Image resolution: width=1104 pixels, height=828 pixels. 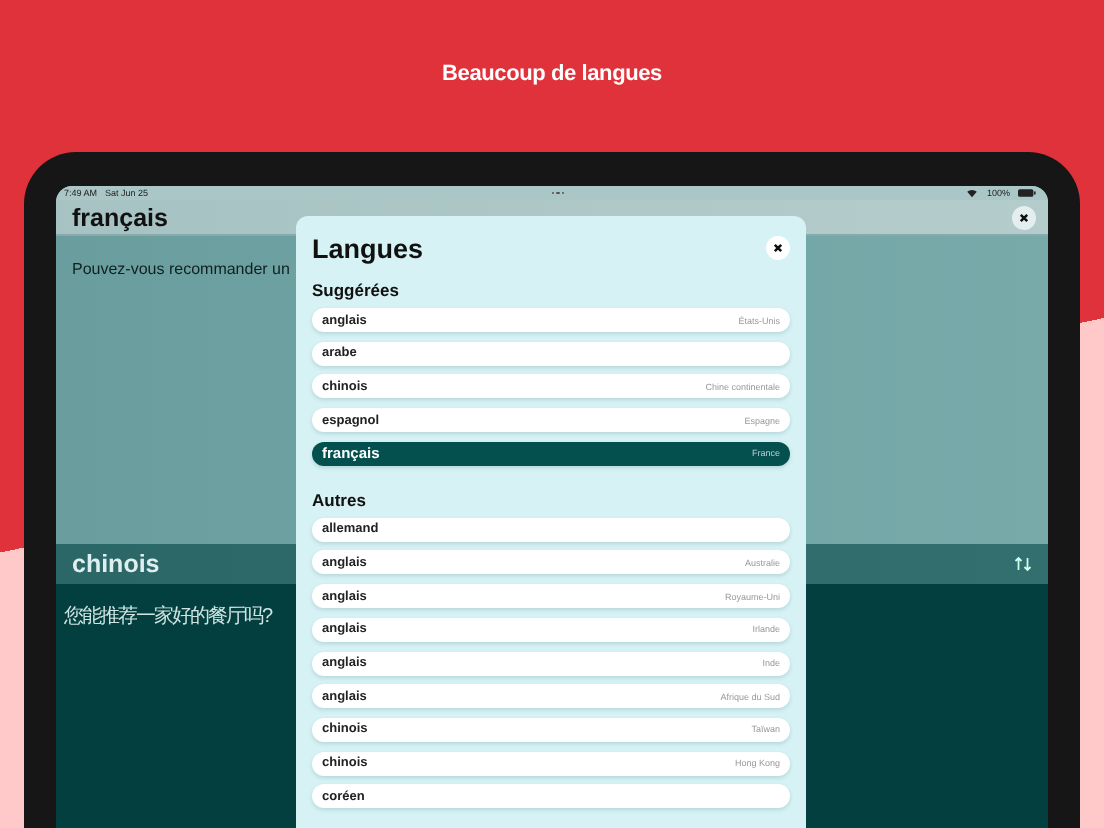 I want to click on section-title: Suggérées, so click(x=356, y=290).